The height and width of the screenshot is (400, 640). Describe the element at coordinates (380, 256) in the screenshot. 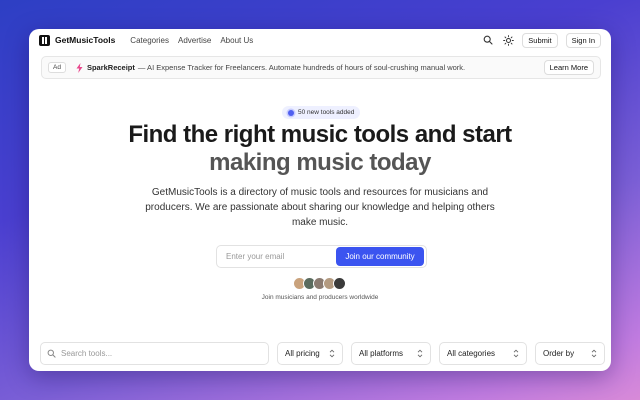

I see `join-community-button: Join our community` at that location.